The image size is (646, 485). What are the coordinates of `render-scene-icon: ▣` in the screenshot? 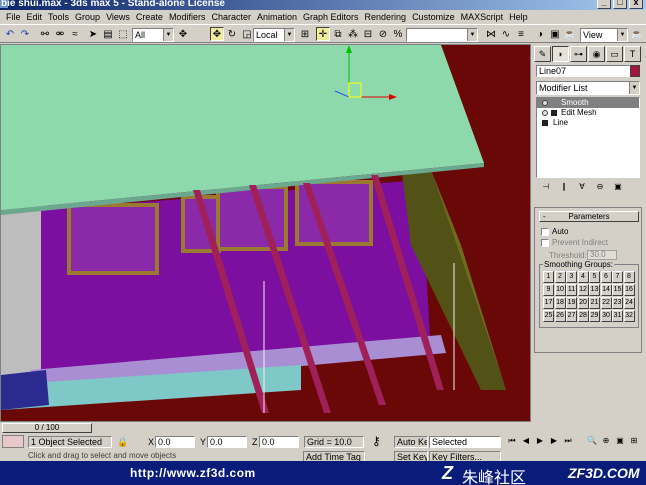 It's located at (555, 34).